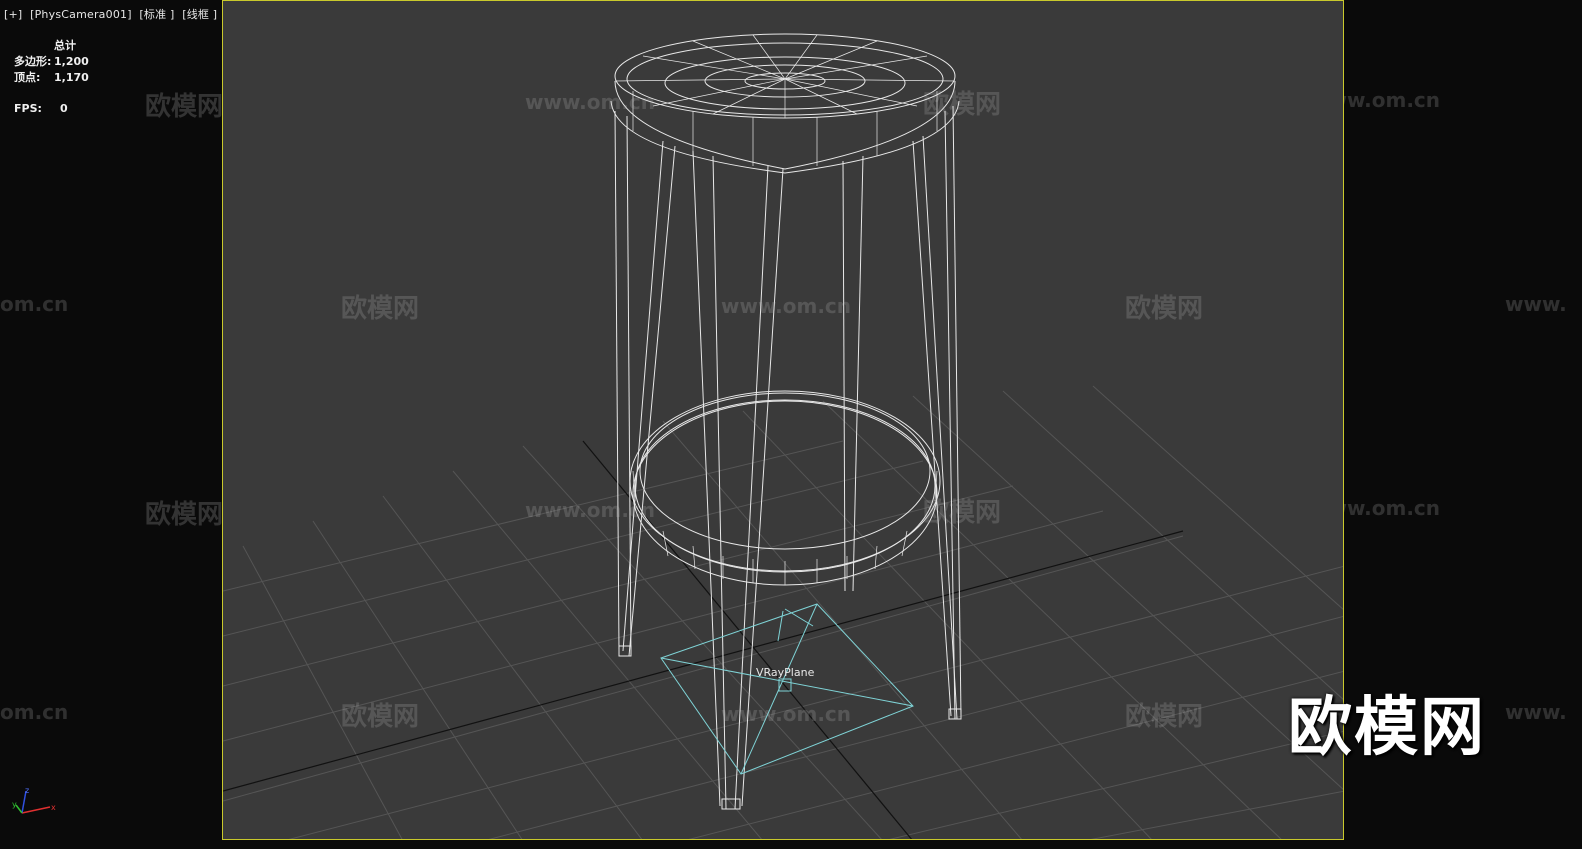  What do you see at coordinates (53, 807) in the screenshot?
I see `gizmo-x-label: x` at bounding box center [53, 807].